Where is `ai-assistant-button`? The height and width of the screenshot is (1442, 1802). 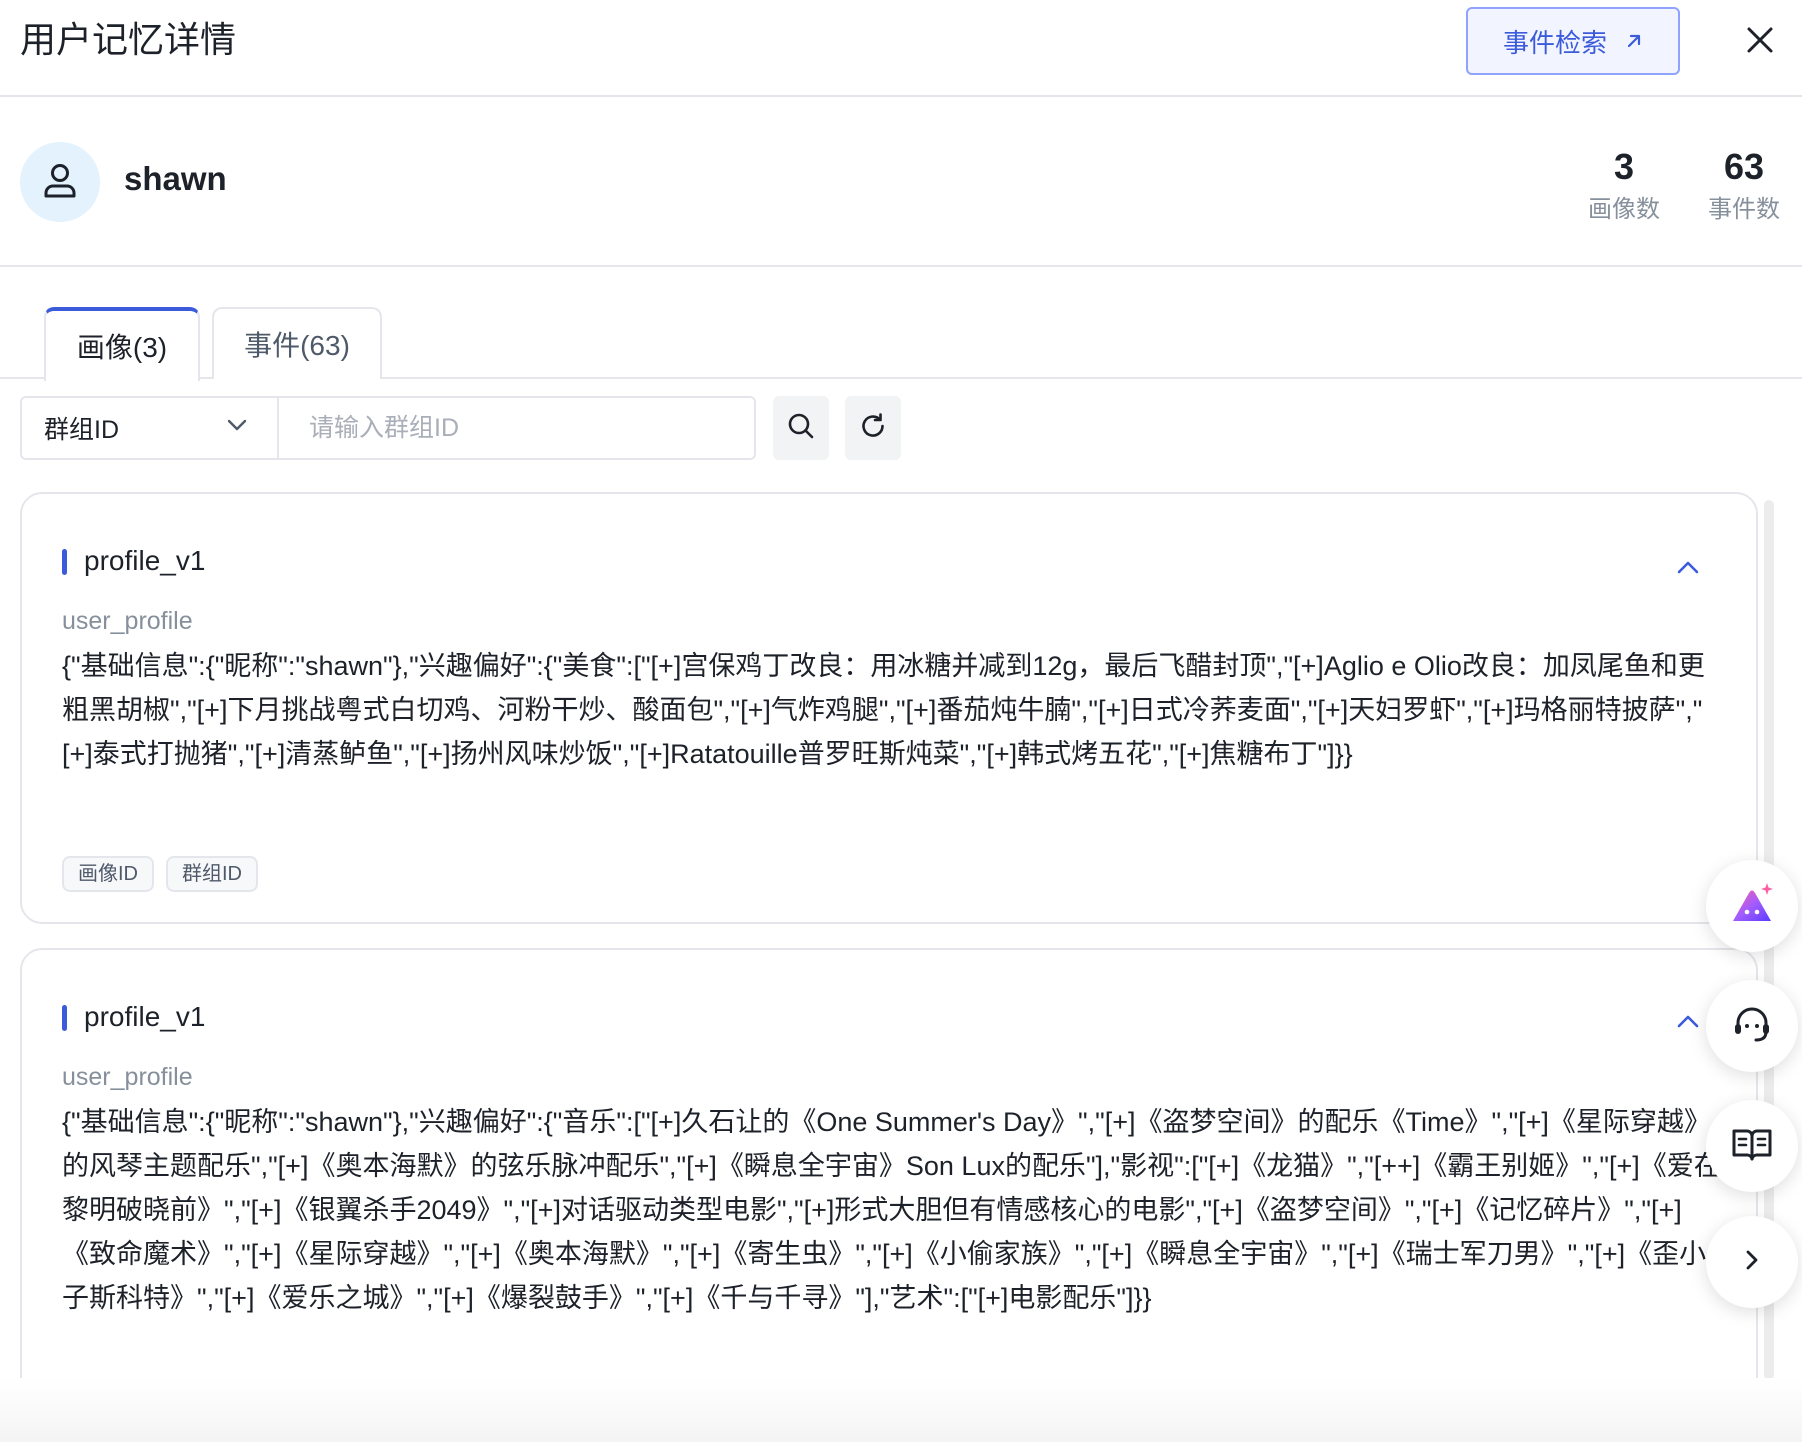
ai-assistant-button is located at coordinates (1752, 906).